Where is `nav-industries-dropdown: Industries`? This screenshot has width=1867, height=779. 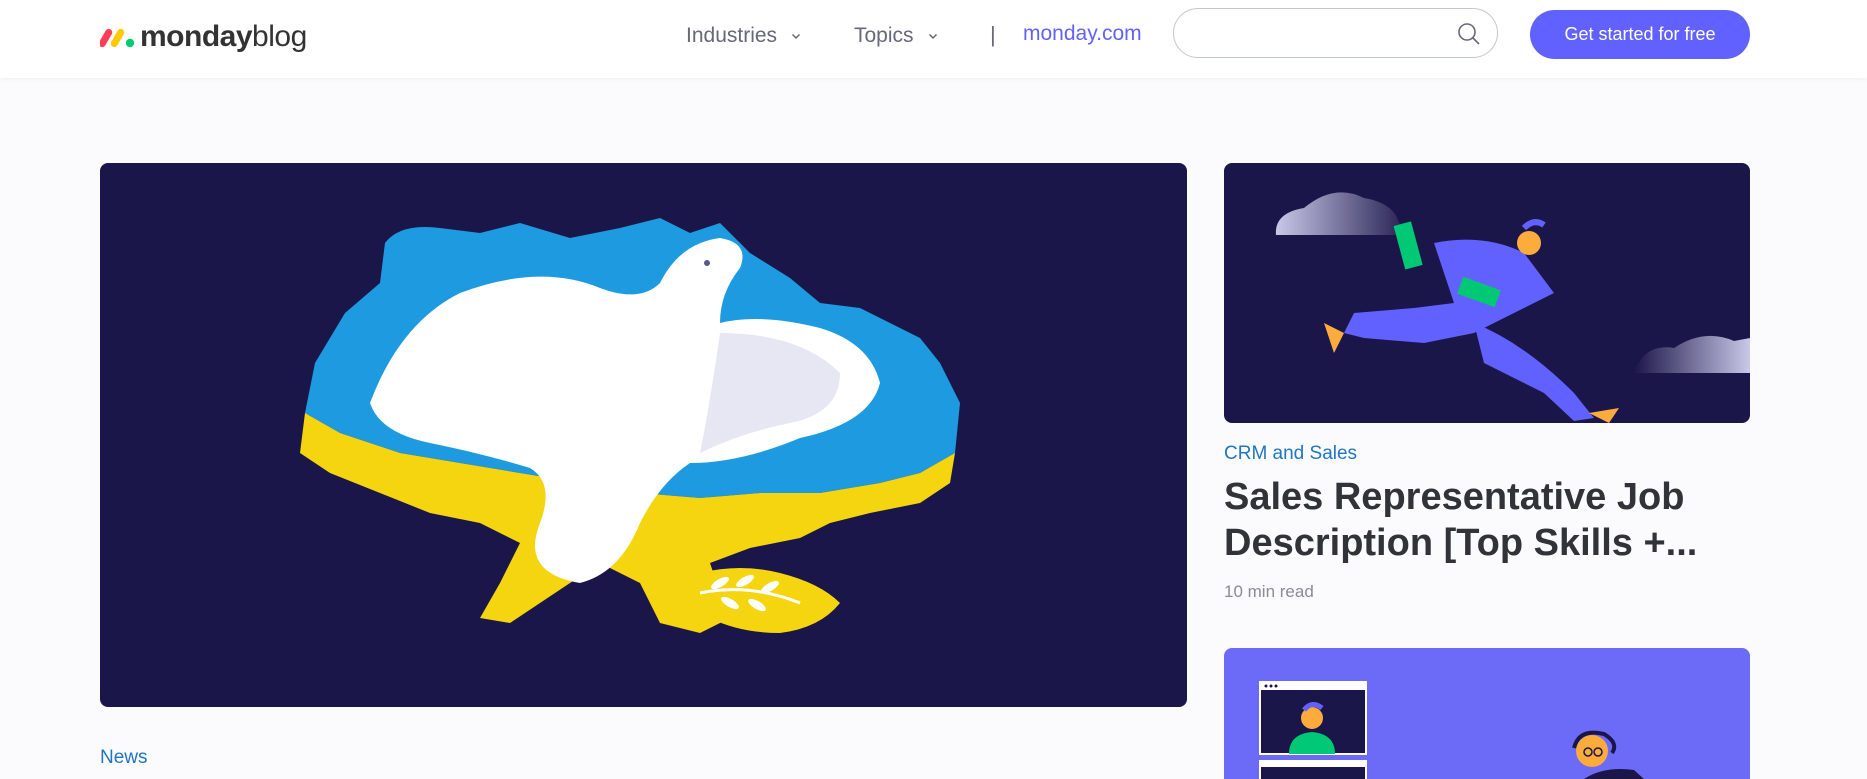
nav-industries-dropdown: Industries is located at coordinates (743, 36).